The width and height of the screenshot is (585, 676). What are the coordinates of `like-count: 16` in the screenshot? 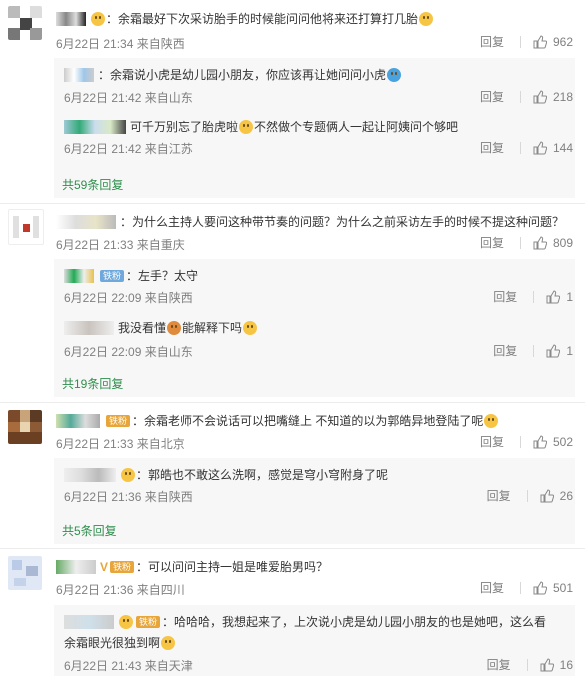 It's located at (566, 664).